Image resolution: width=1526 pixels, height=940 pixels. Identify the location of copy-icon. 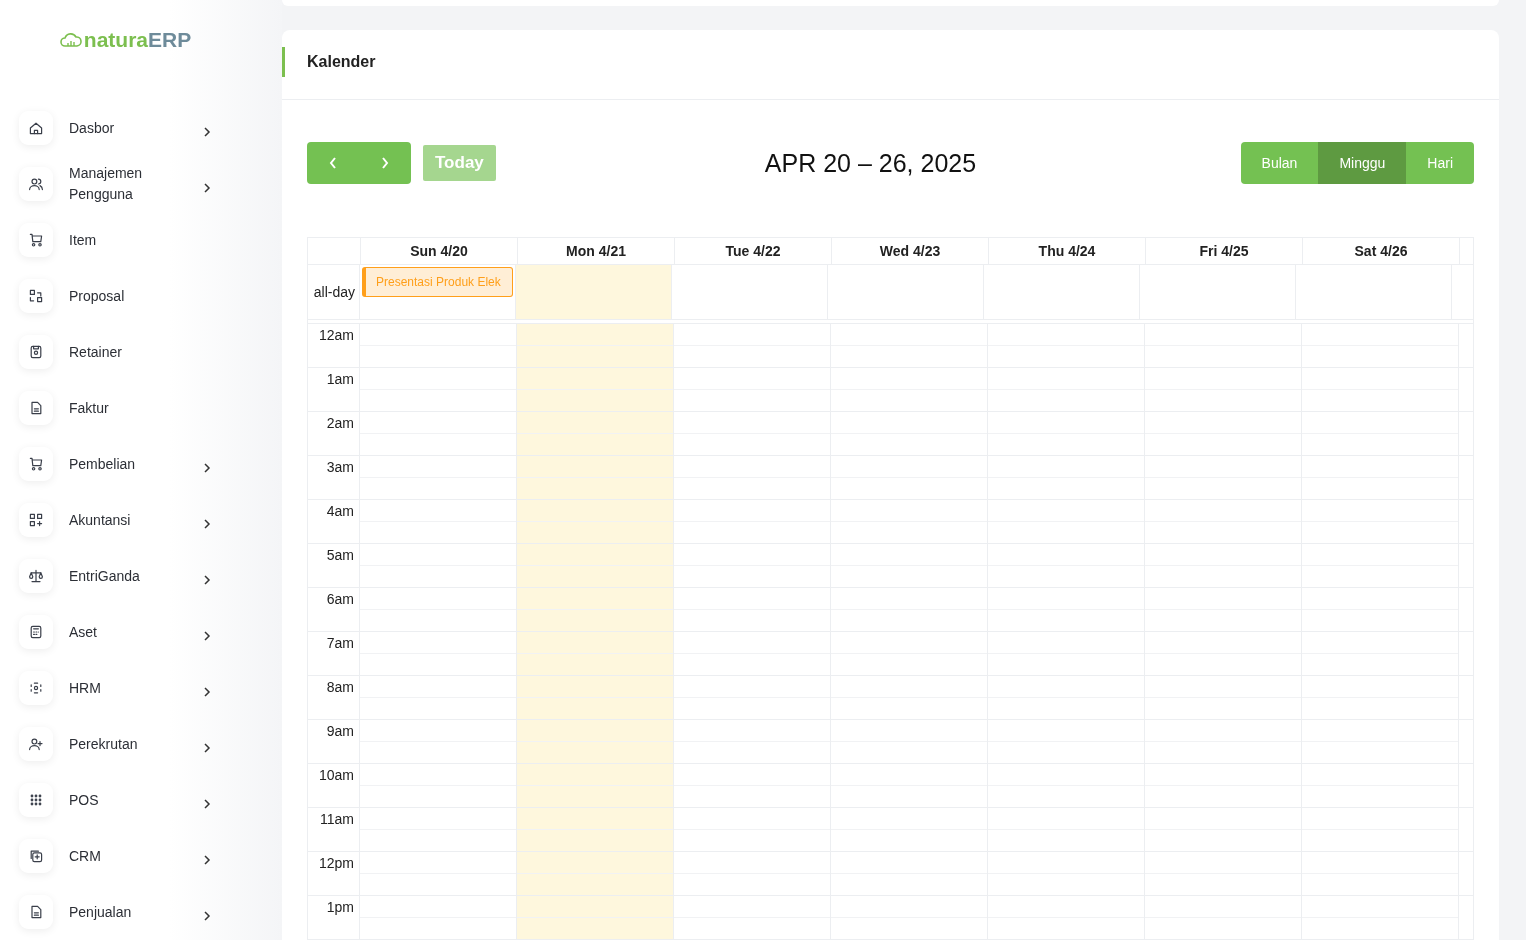
(36, 856).